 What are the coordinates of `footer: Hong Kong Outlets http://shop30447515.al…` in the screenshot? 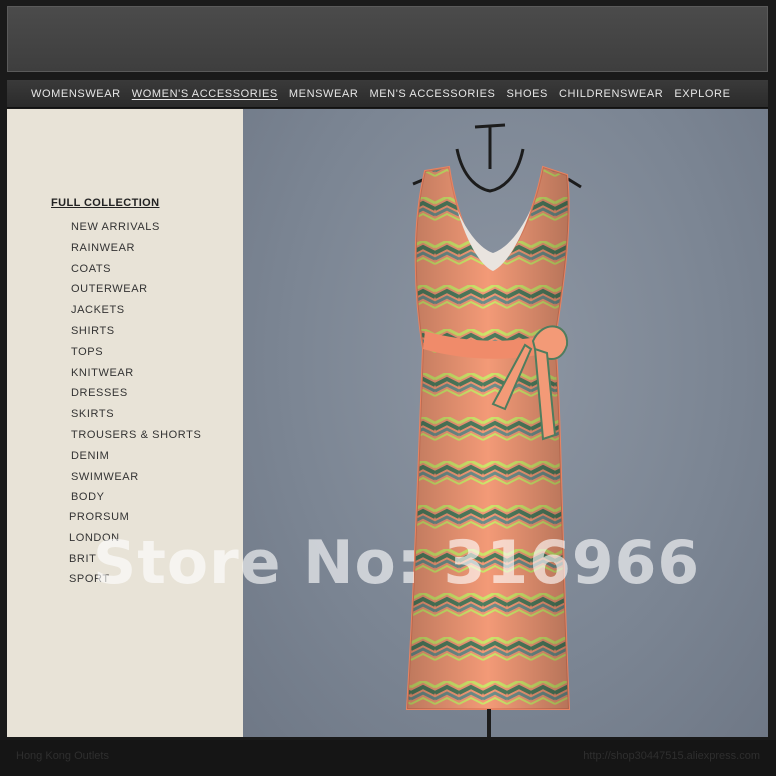 It's located at (388, 758).